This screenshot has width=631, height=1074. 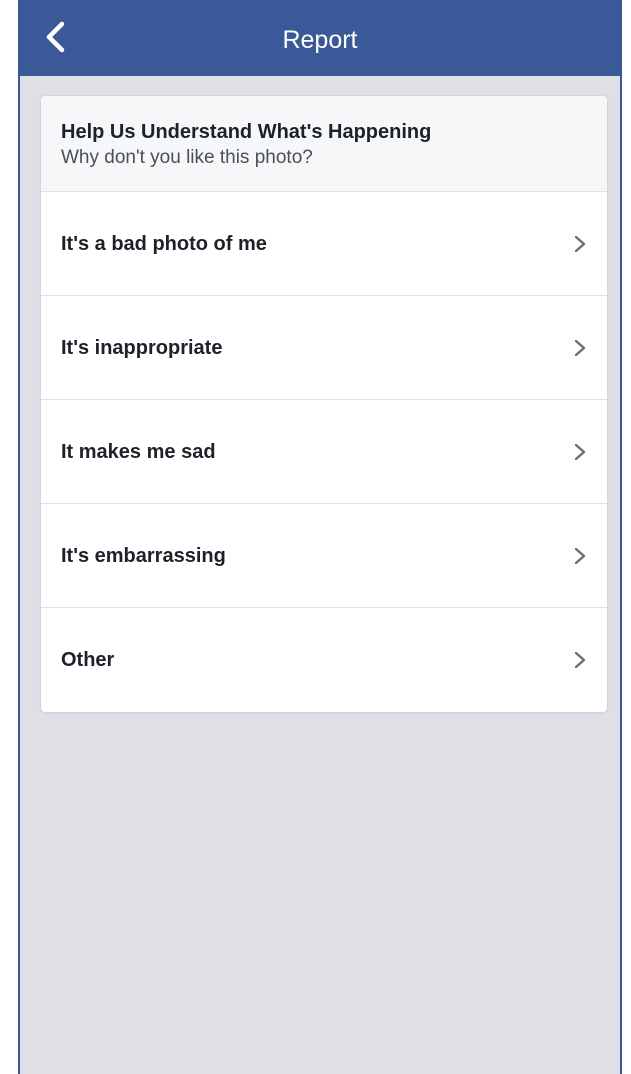 I want to click on option-inappropriate: It's inappropriate, so click(x=324, y=348).